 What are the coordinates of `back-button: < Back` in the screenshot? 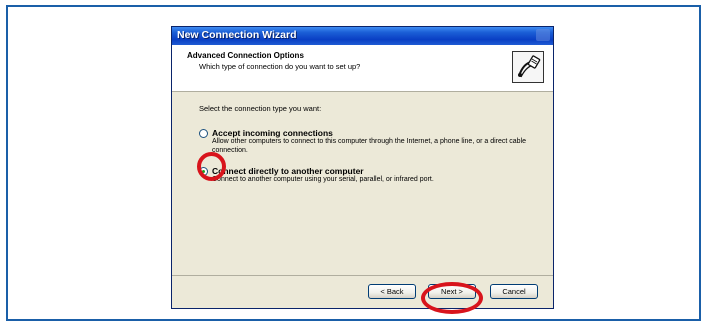 It's located at (392, 291).